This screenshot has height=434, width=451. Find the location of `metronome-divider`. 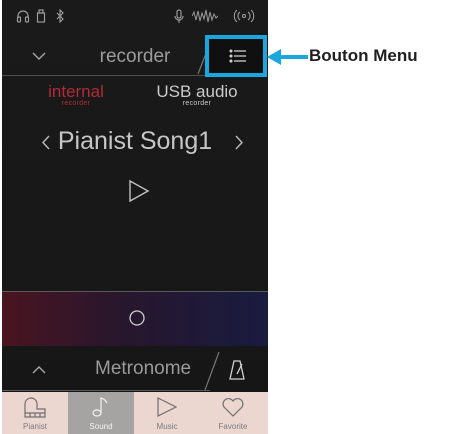

metronome-divider is located at coordinates (212, 371).